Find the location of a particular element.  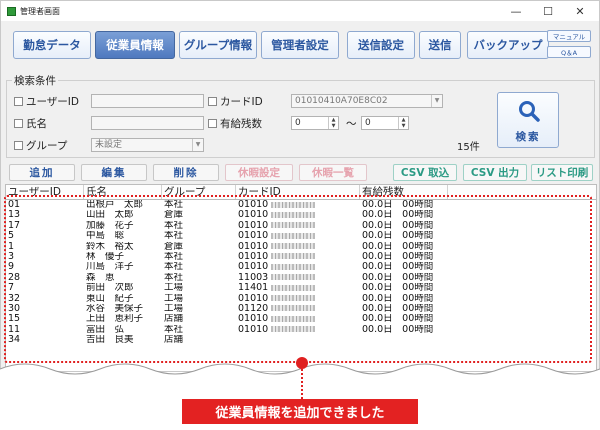

leave-settings-button: 休暇設定 is located at coordinates (259, 172).